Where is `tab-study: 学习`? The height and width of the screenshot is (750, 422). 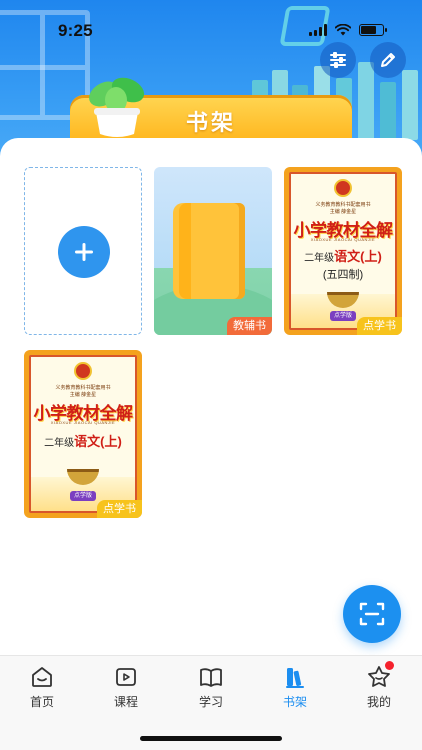
tab-study: 学习 is located at coordinates (211, 687).